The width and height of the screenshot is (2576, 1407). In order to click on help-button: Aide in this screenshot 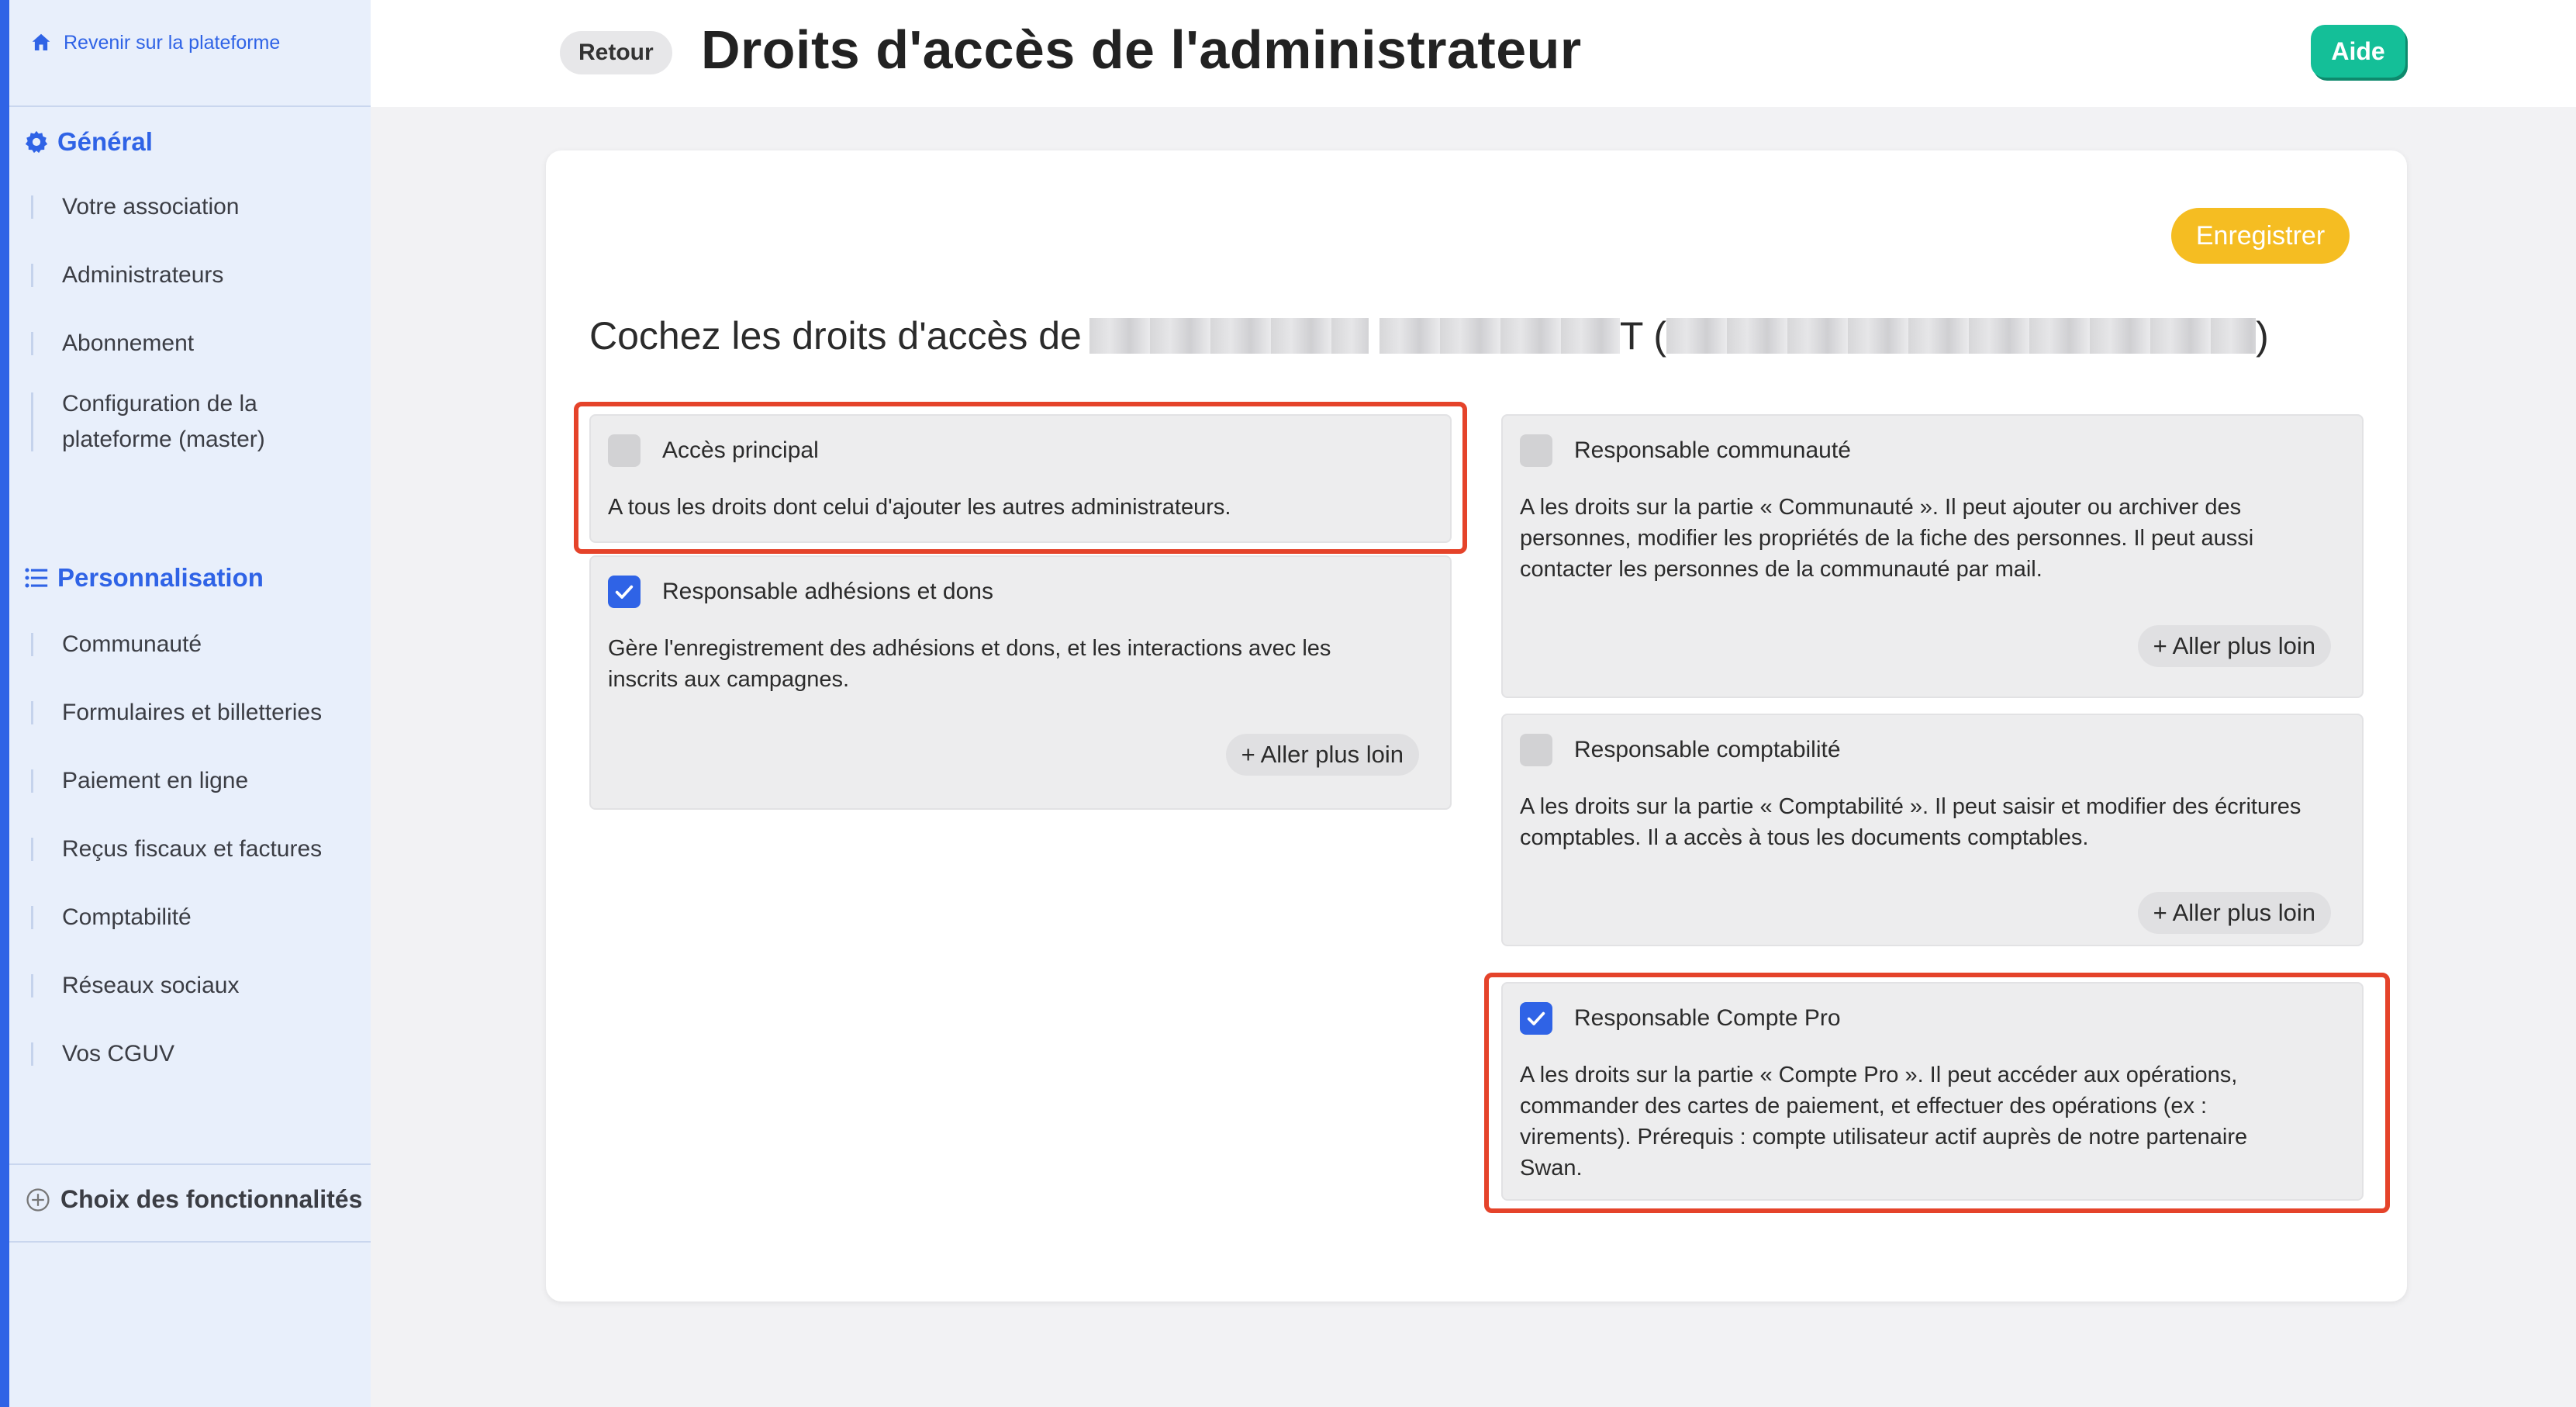, I will do `click(2358, 51)`.